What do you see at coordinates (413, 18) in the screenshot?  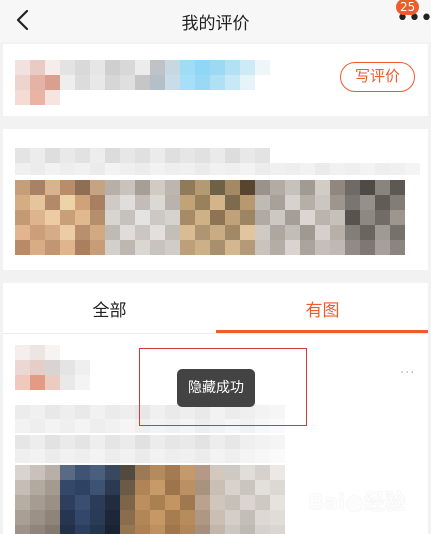 I see `more-dots-icon: •••` at bounding box center [413, 18].